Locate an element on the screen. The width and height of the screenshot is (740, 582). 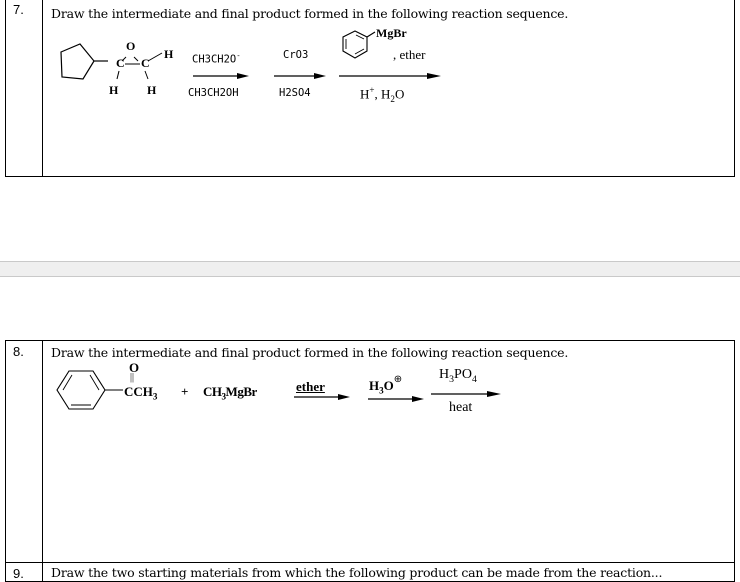
step2-acid-below: H2SO4 is located at coordinates (295, 93).